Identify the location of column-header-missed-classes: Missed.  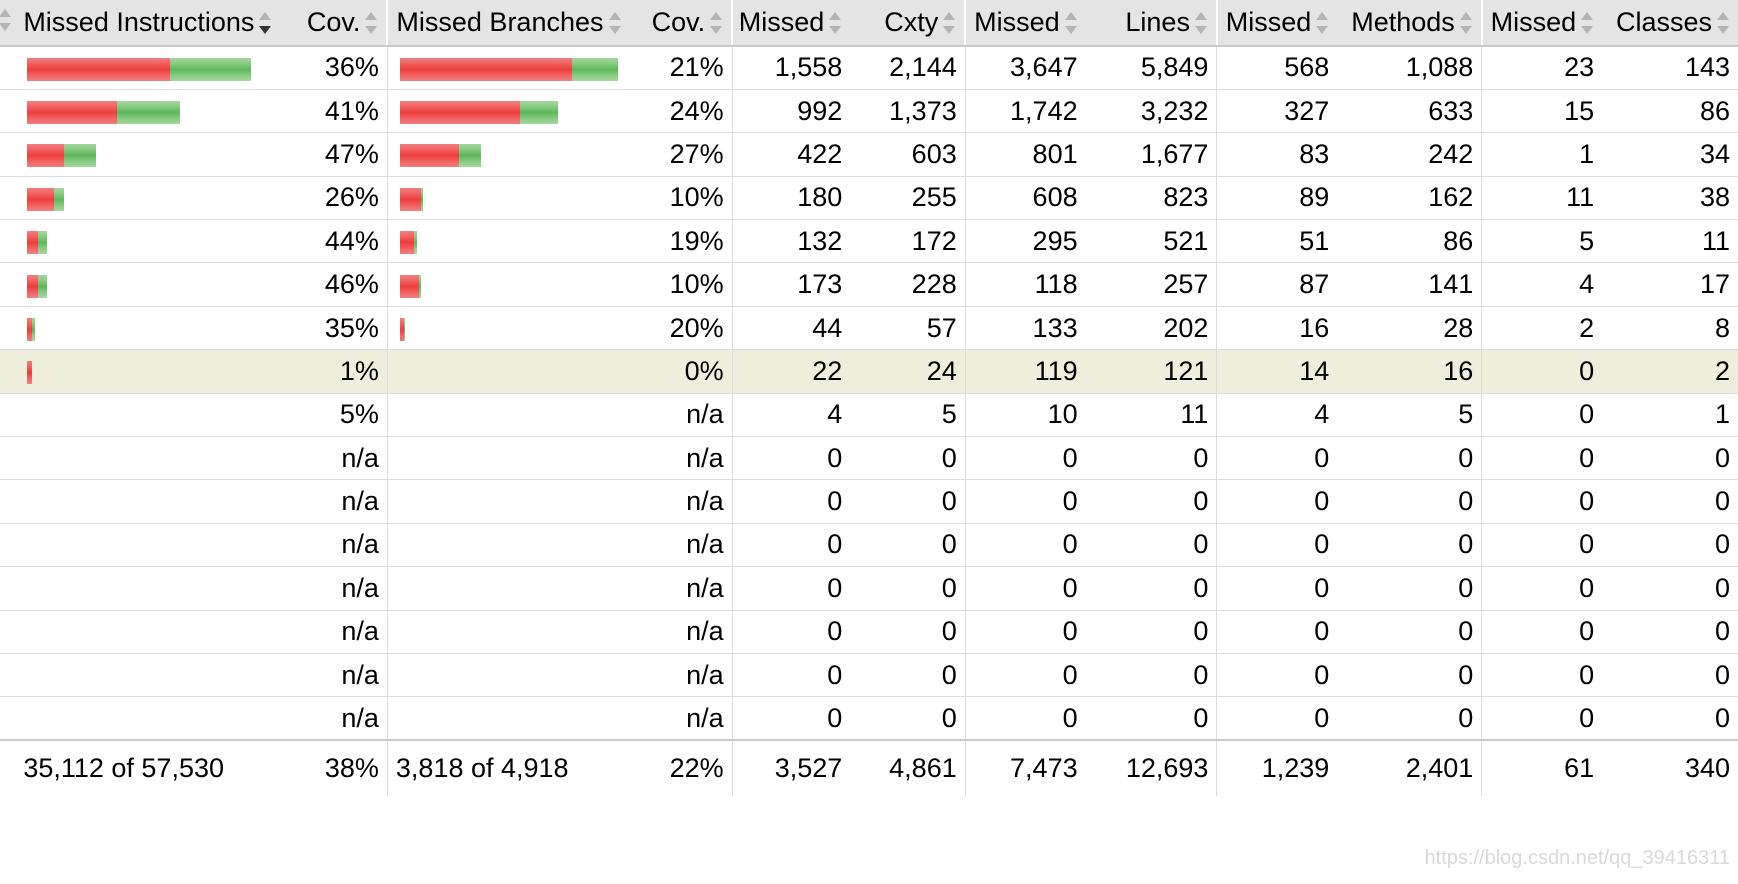
(1541, 23).